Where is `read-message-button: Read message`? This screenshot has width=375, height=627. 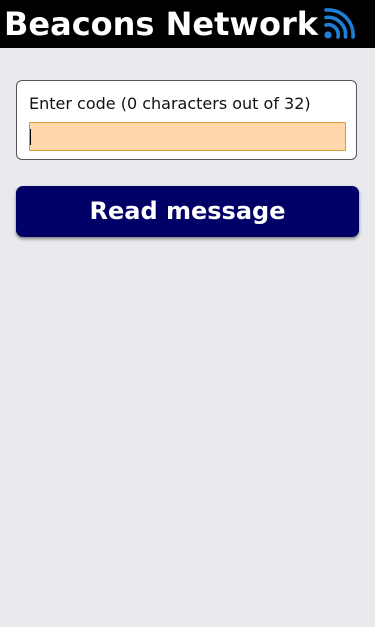 read-message-button: Read message is located at coordinates (187, 211).